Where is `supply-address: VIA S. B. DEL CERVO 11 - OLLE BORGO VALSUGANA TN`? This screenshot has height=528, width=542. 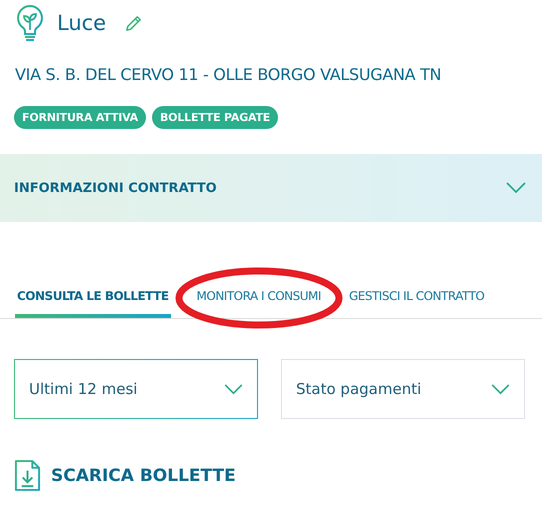 supply-address: VIA S. B. DEL CERVO 11 - OLLE BORGO VALSUGANA TN is located at coordinates (228, 74).